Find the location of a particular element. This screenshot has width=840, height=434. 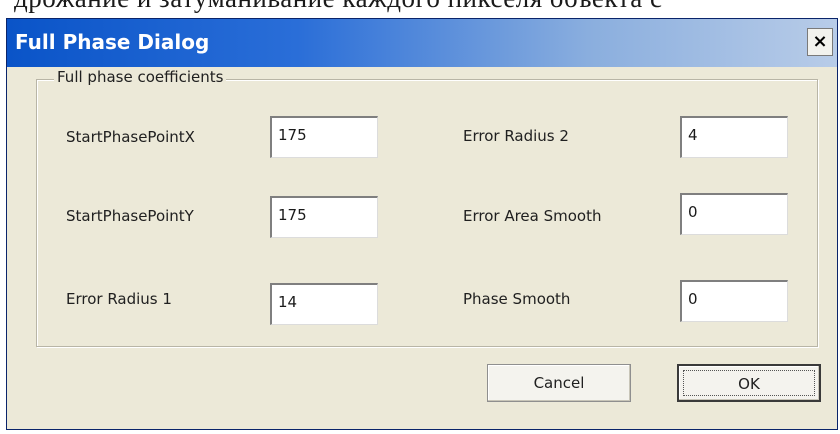

start-phase-point-y-input: 175 is located at coordinates (324, 217).